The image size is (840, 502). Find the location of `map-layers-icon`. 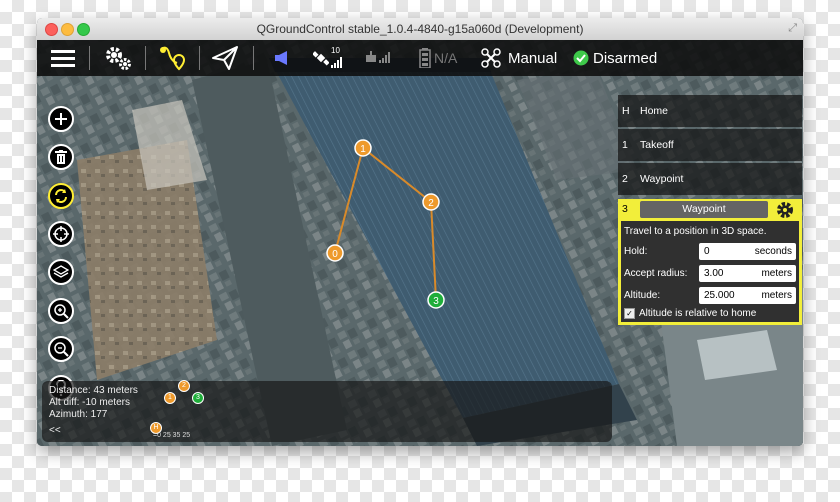

map-layers-icon is located at coordinates (61, 271).